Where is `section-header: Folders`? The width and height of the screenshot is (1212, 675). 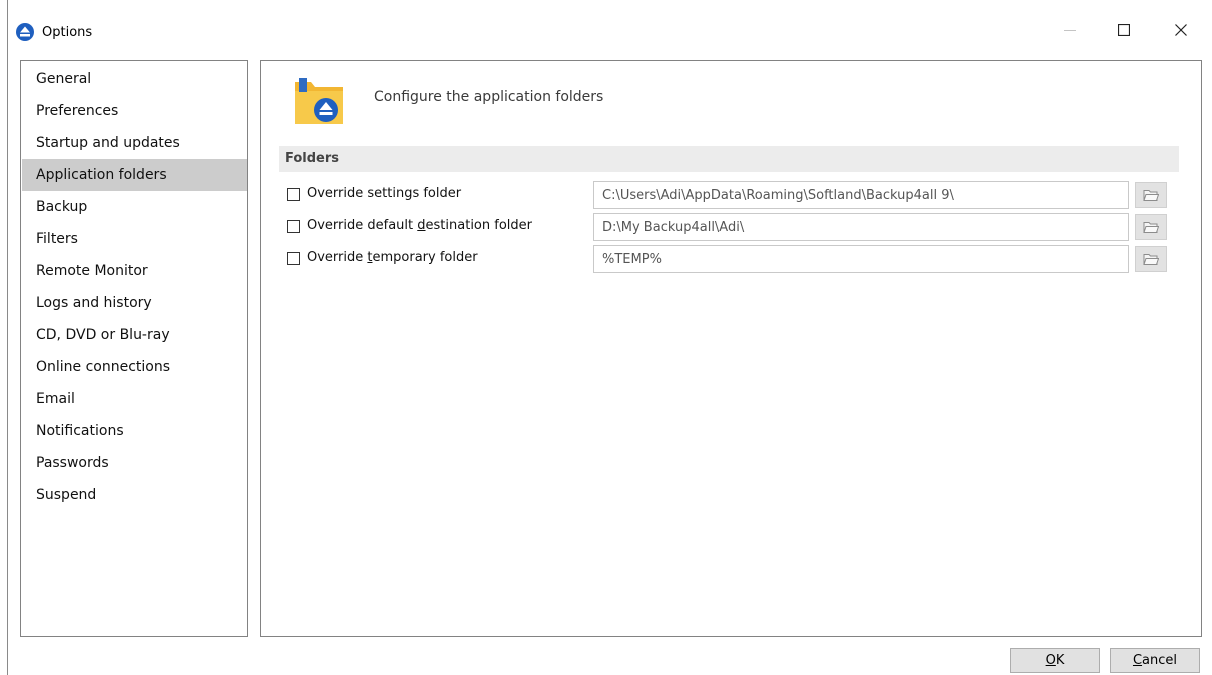 section-header: Folders is located at coordinates (729, 159).